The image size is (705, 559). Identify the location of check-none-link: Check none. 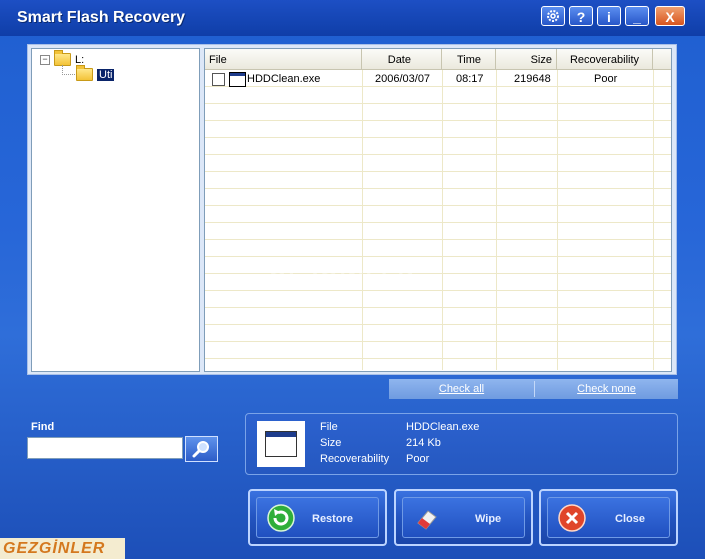
(606, 389).